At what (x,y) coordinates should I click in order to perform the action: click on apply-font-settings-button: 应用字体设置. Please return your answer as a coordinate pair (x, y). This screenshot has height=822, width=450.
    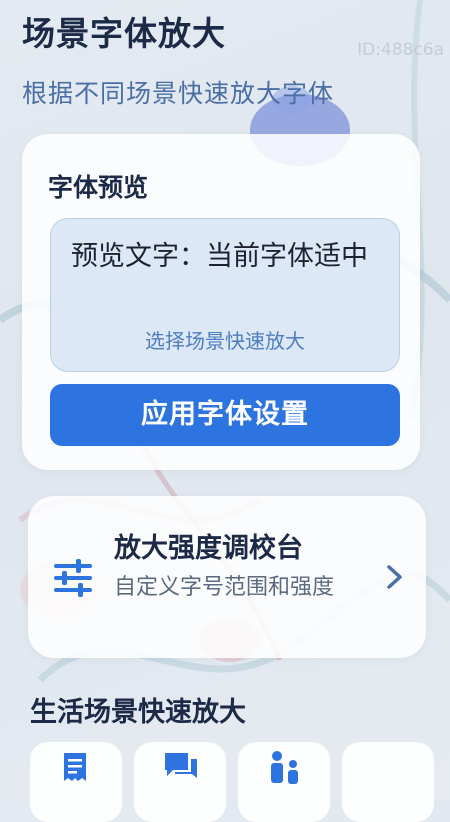
    Looking at the image, I should click on (225, 415).